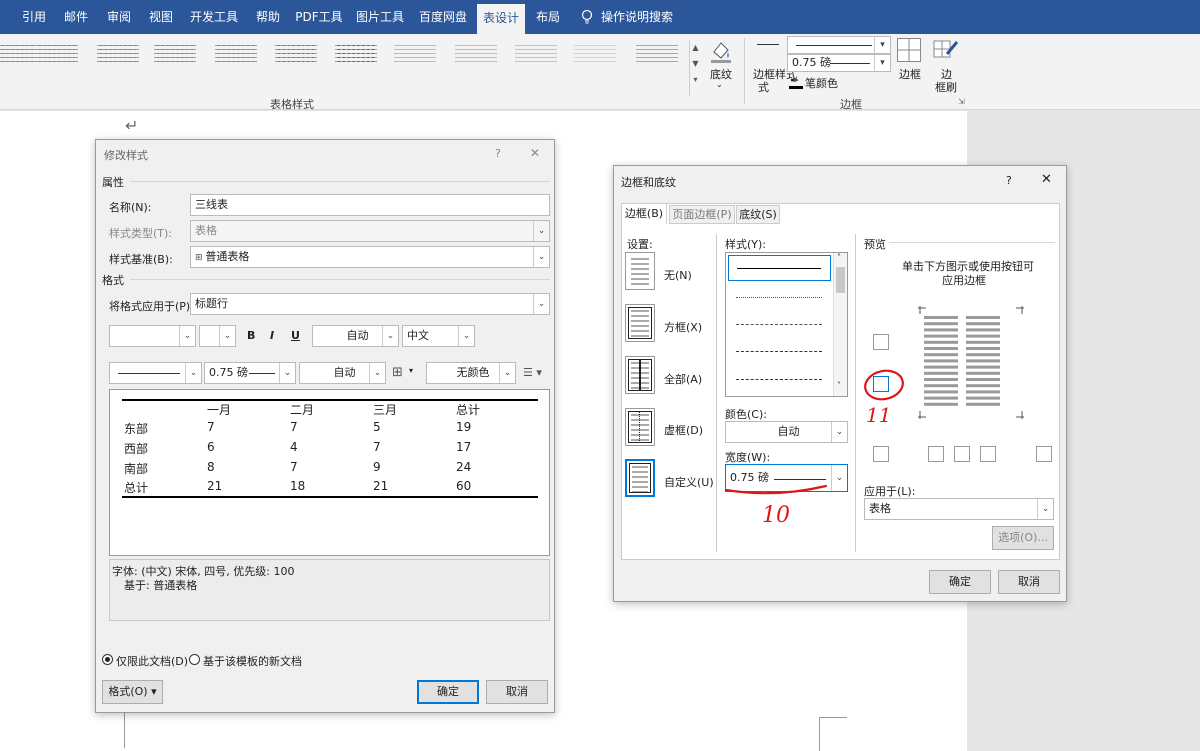 The width and height of the screenshot is (1200, 751). I want to click on annotation-ten: 10, so click(776, 515).